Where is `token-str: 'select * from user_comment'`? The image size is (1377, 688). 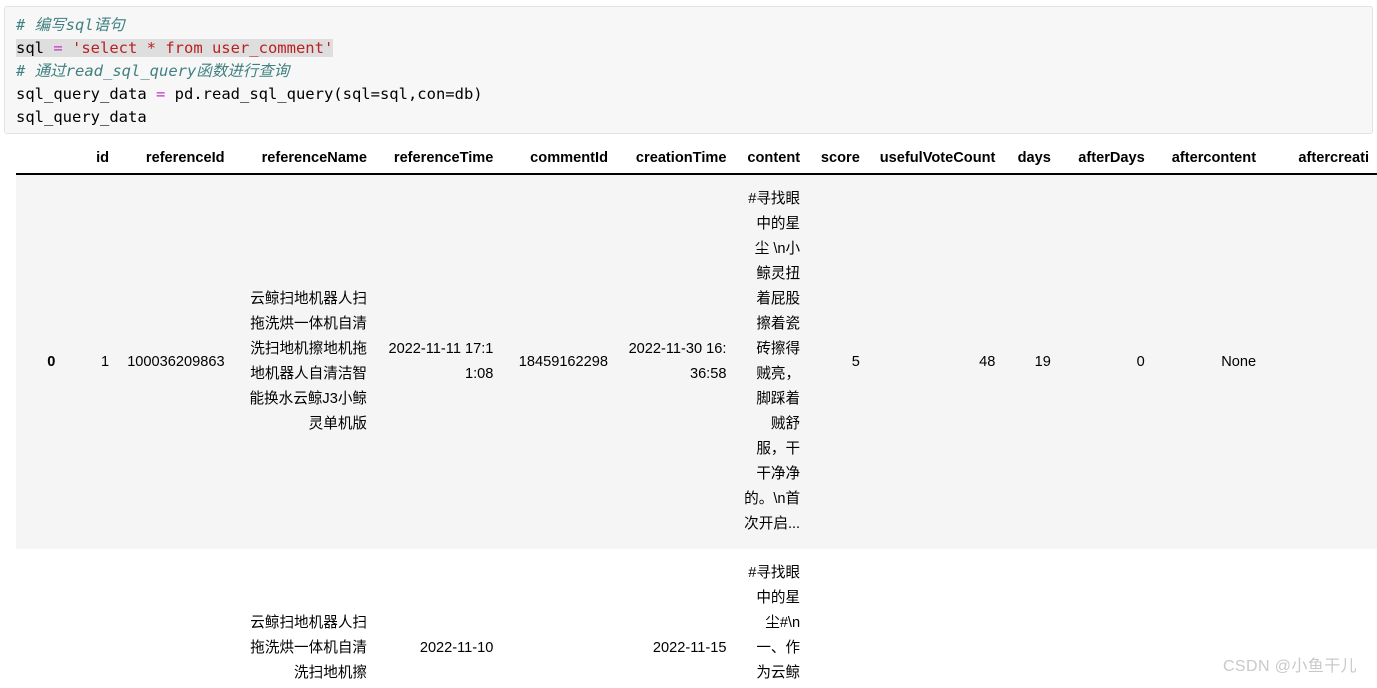
token-str: 'select * from user_comment' is located at coordinates (198, 48).